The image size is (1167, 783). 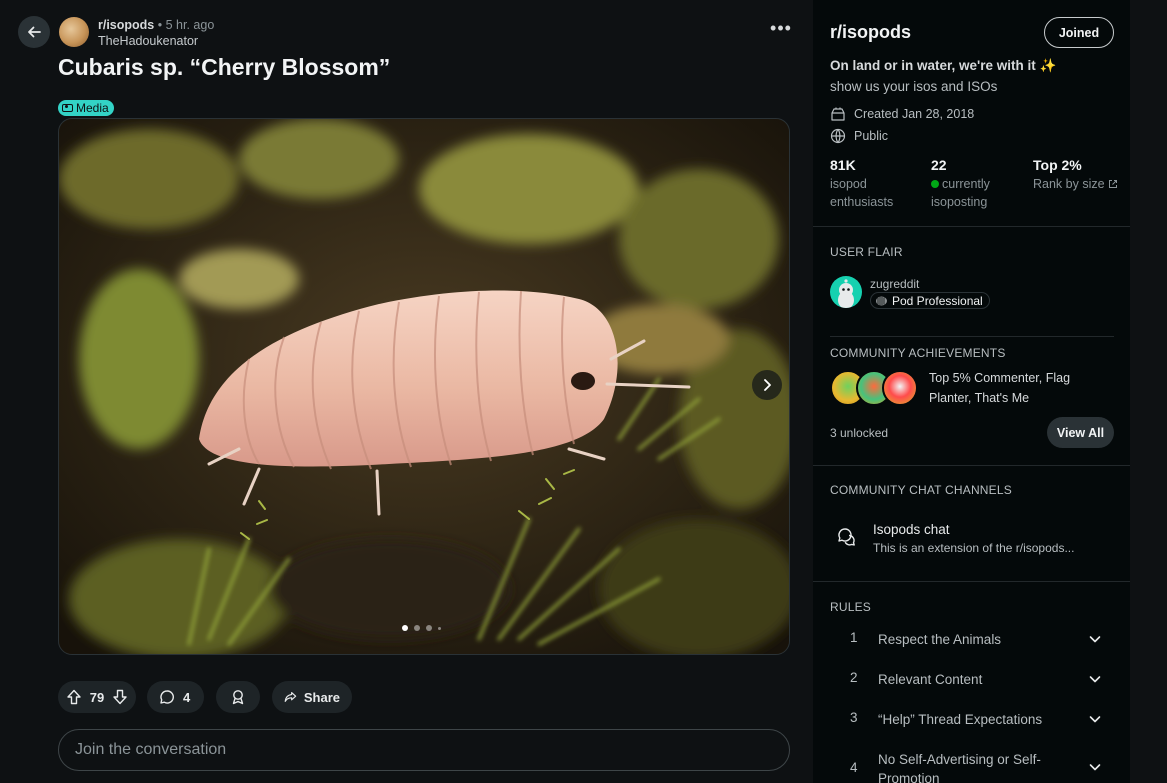 What do you see at coordinates (74, 32) in the screenshot?
I see `subreddit-avatar` at bounding box center [74, 32].